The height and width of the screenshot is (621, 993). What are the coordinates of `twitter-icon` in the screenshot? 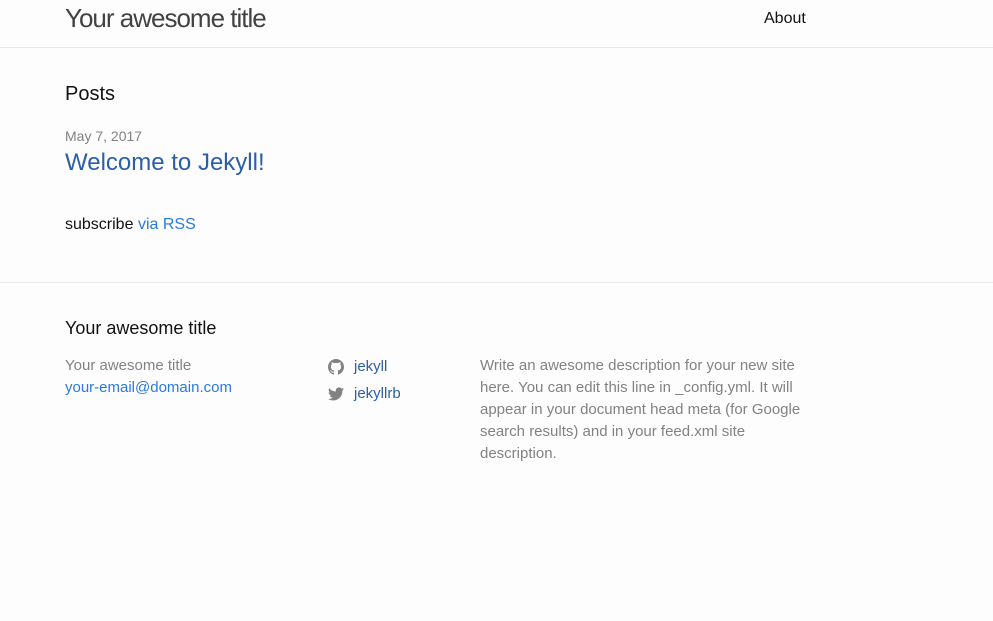 It's located at (336, 394).